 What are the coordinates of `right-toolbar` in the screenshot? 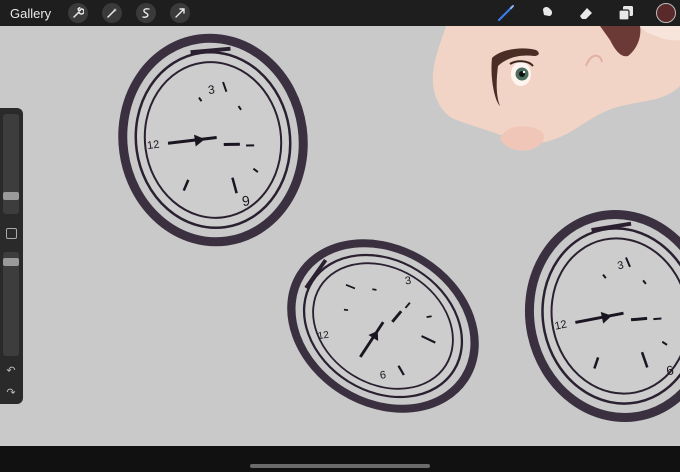 It's located at (583, 13).